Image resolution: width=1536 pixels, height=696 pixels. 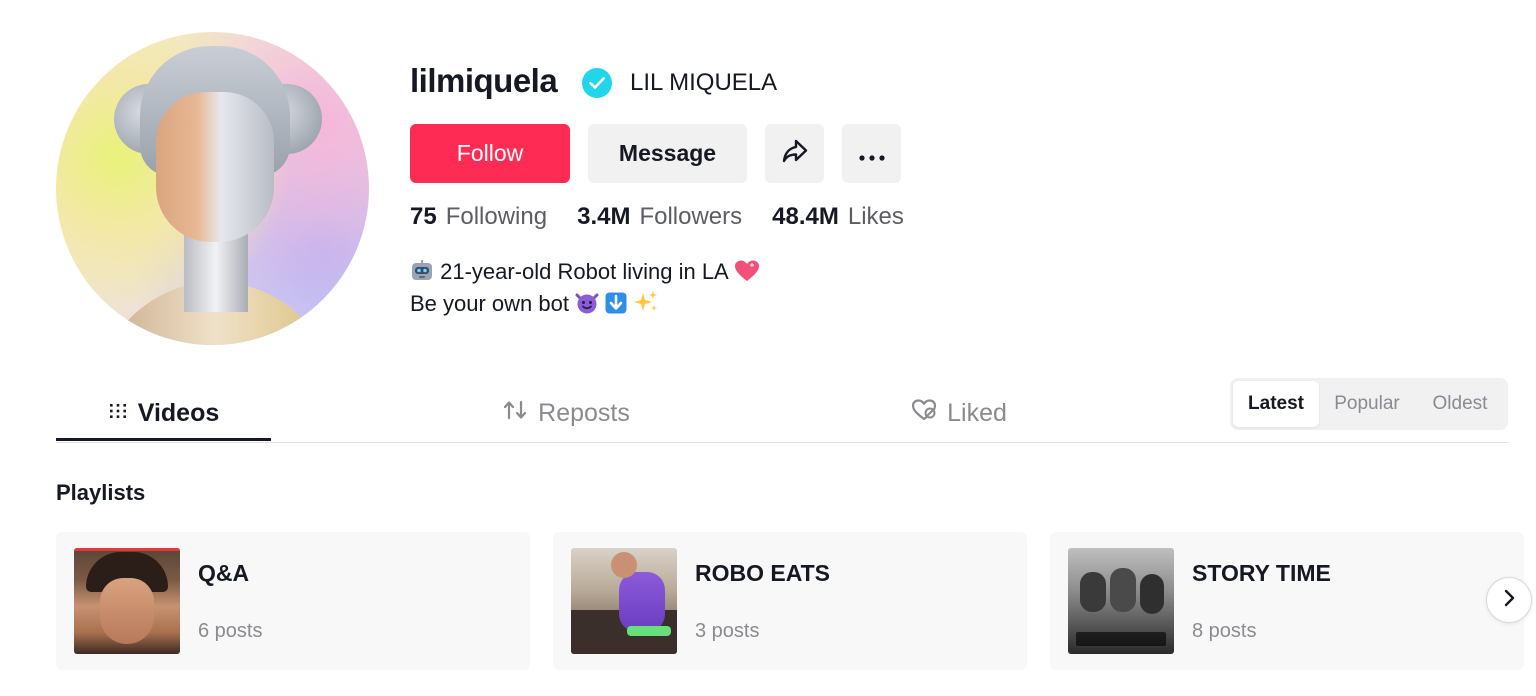 I want to click on stat-value: 48.4M, so click(x=805, y=216).